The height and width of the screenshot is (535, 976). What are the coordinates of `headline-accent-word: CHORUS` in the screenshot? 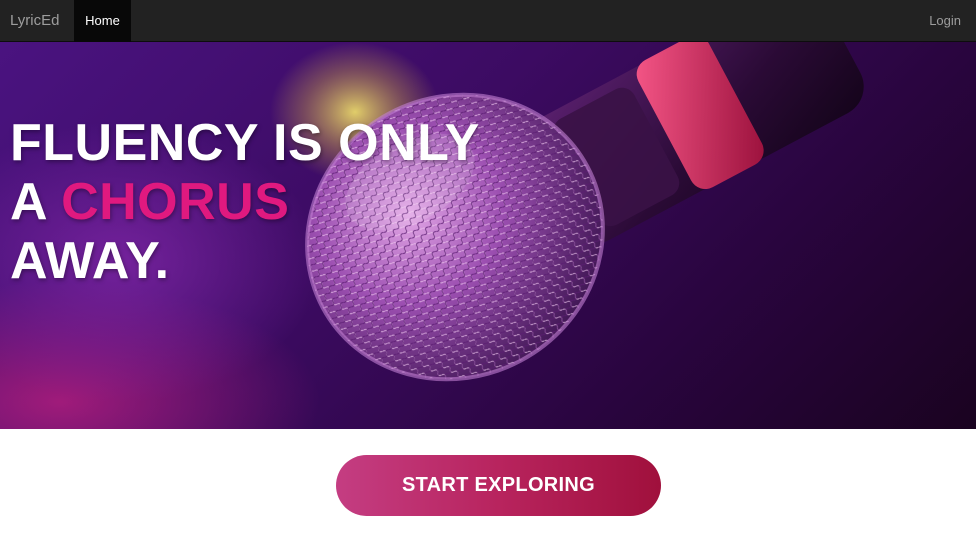 It's located at (175, 202).